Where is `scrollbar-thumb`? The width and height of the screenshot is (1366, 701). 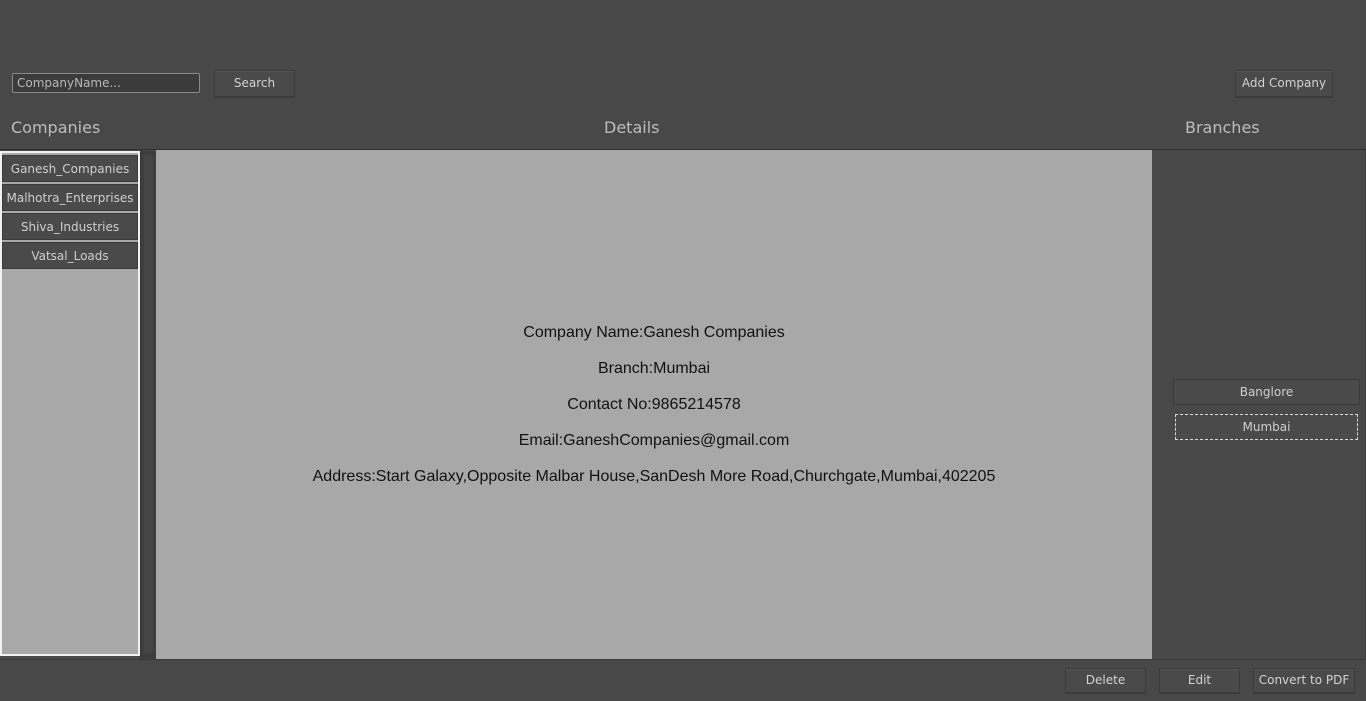 scrollbar-thumb is located at coordinates (148, 404).